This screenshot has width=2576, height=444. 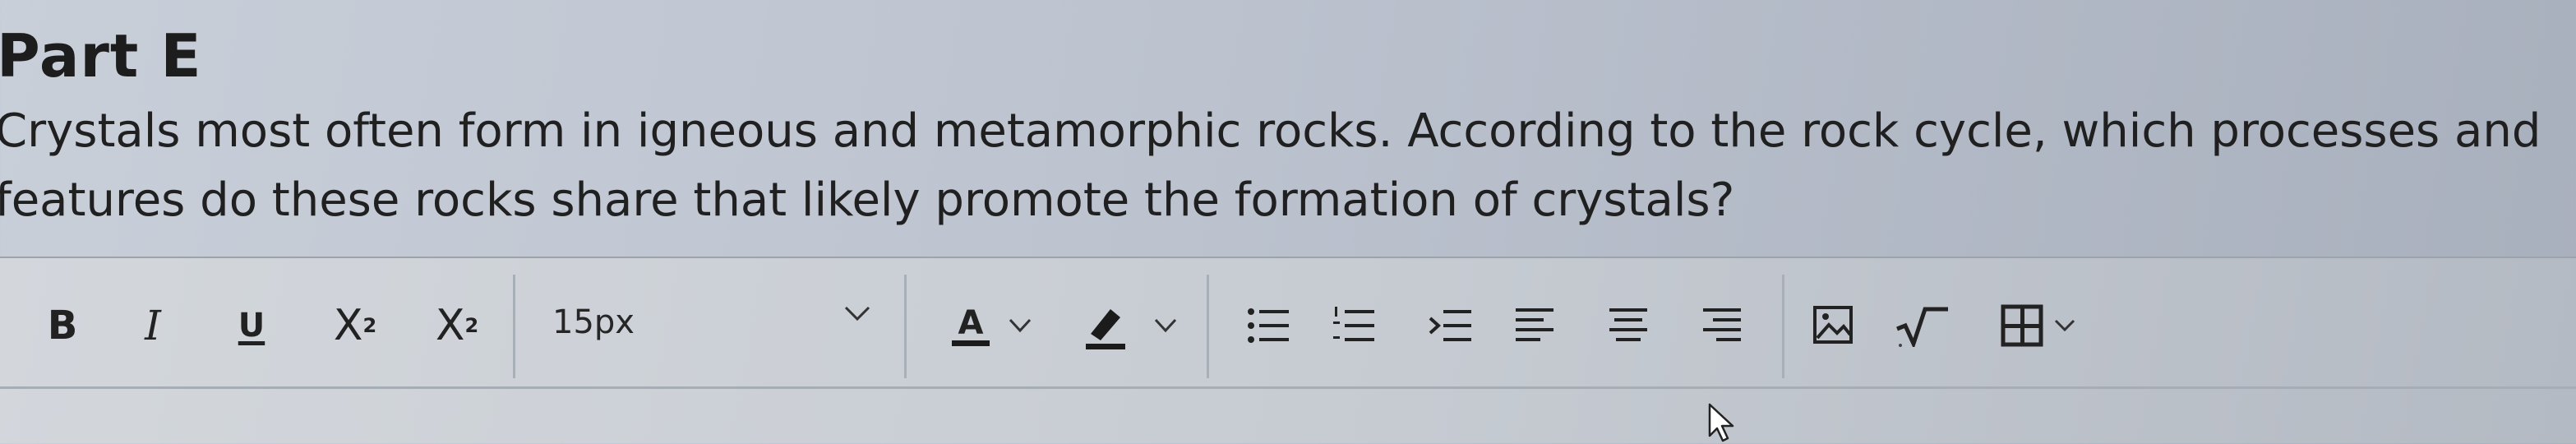 I want to click on insert-image-button, so click(x=1834, y=325).